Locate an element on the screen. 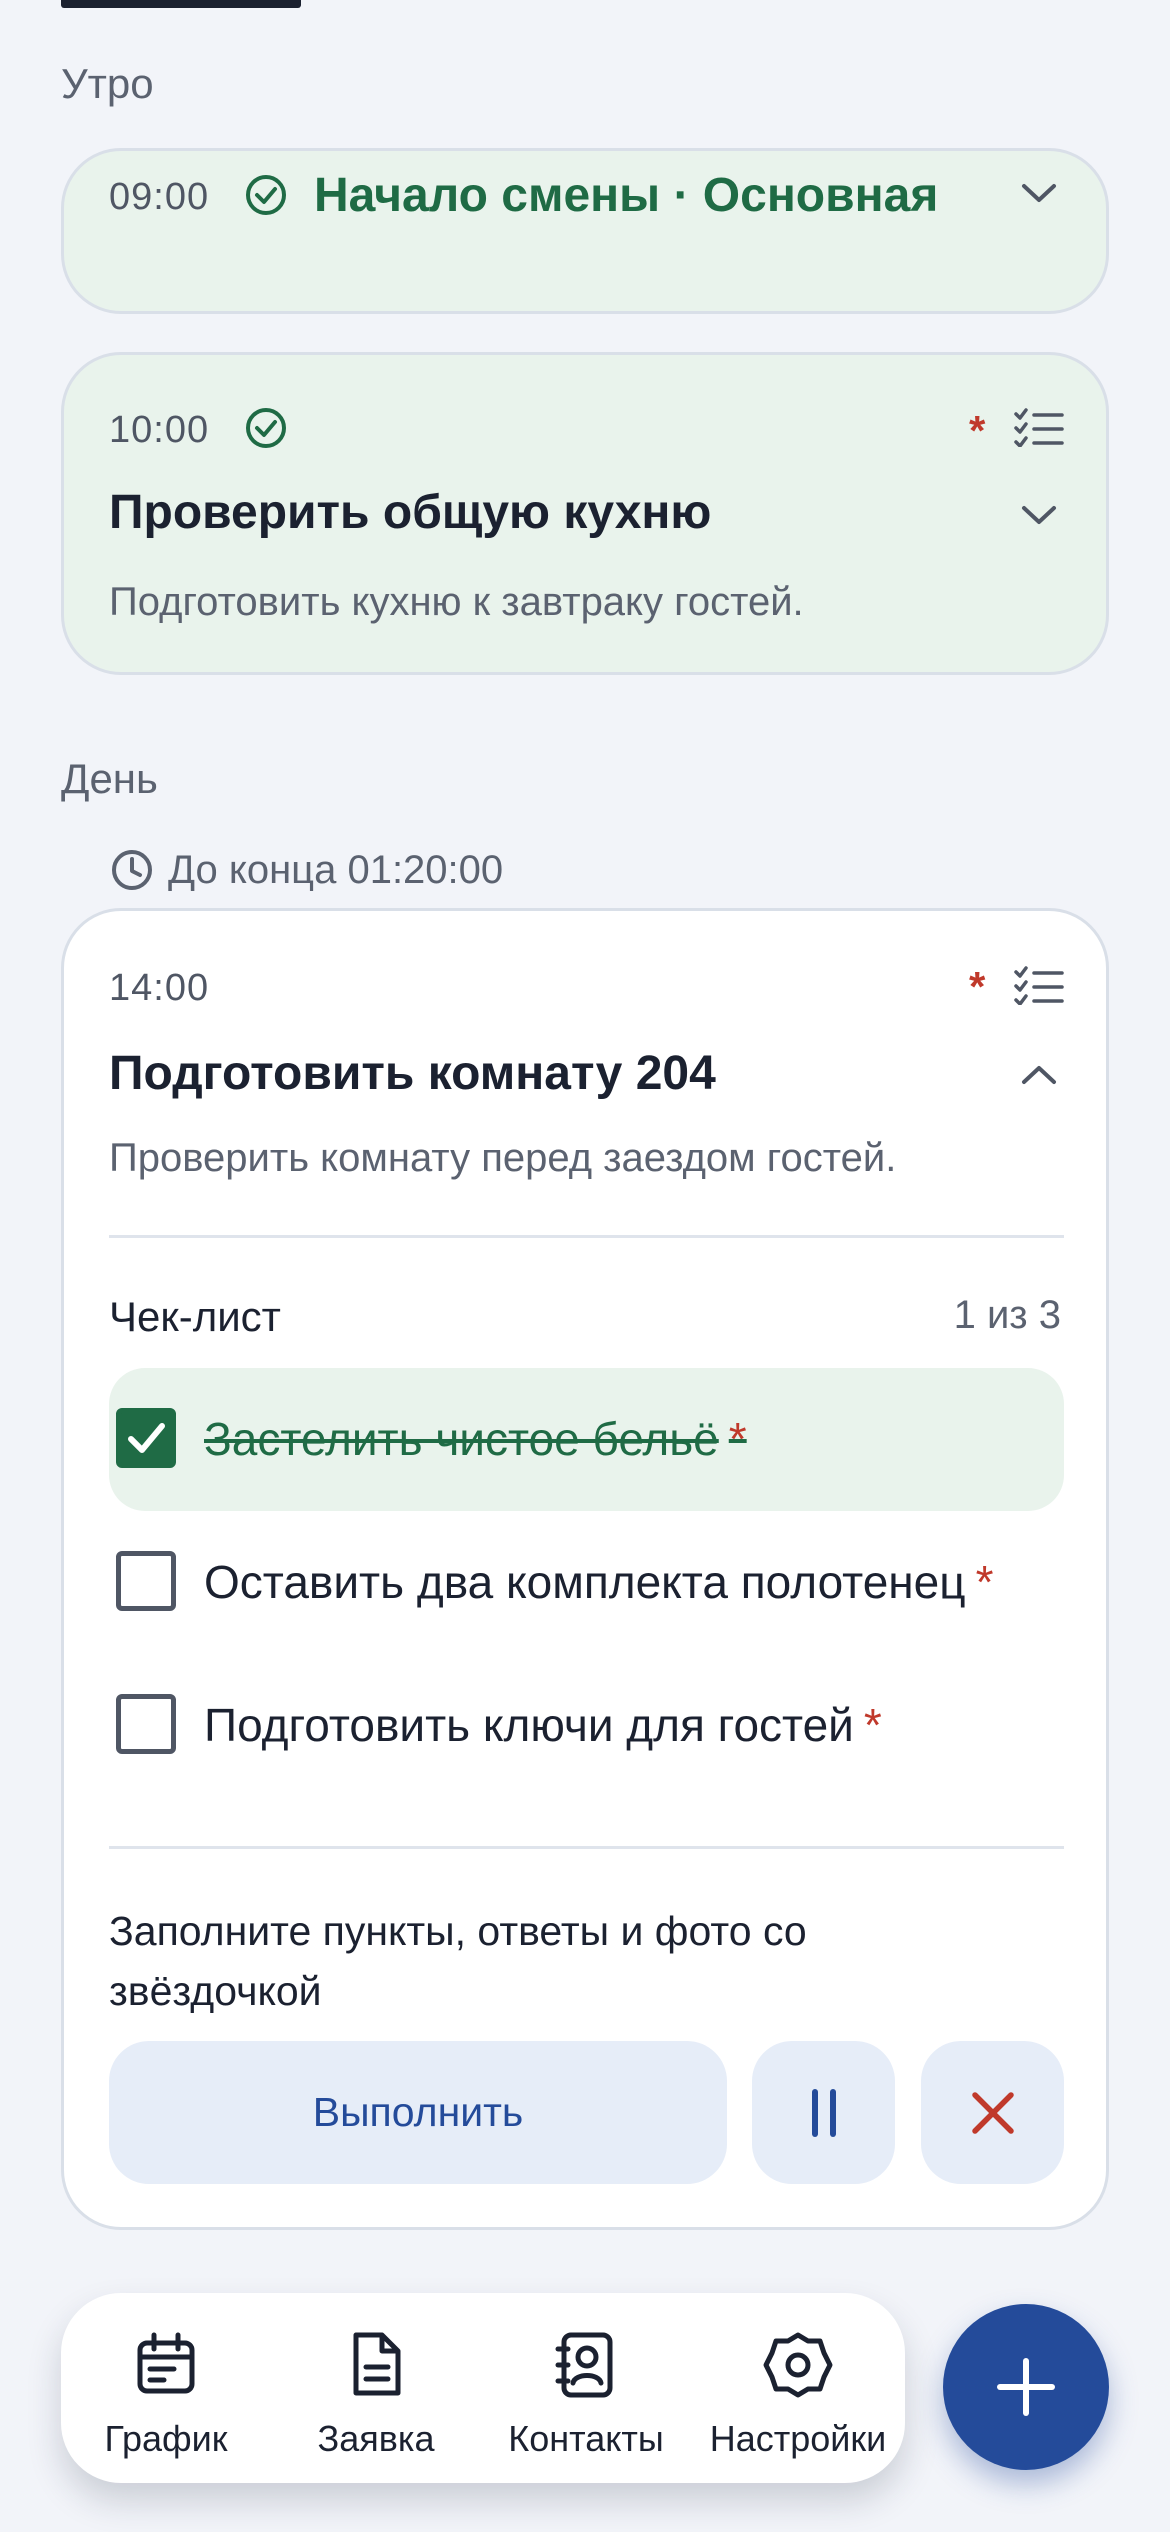 The width and height of the screenshot is (1170, 2532). calendar-icon is located at coordinates (166, 2363).